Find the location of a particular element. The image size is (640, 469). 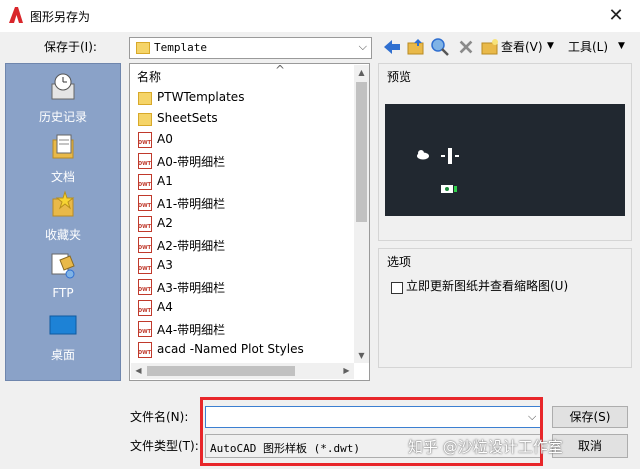

place-label: 历史记录 is located at coordinates (62, 117).